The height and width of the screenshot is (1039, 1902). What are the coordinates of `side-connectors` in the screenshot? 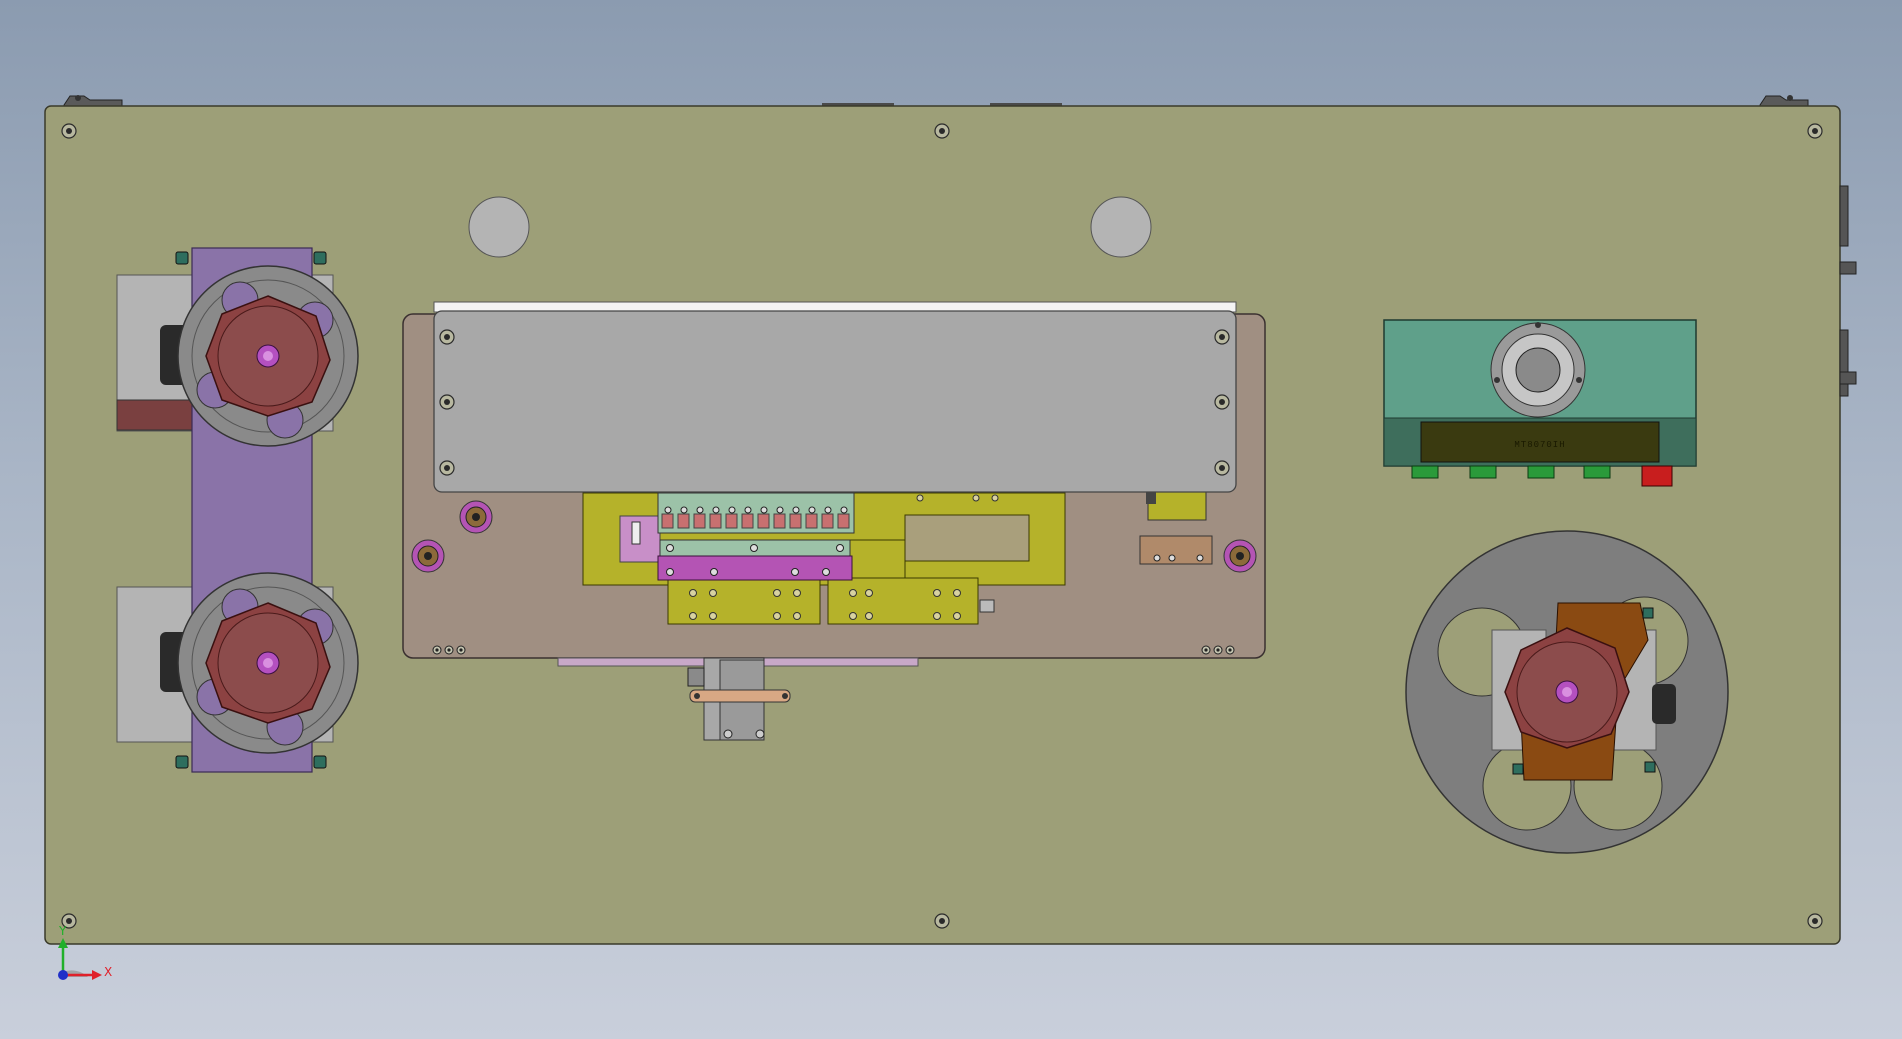 It's located at (1848, 291).